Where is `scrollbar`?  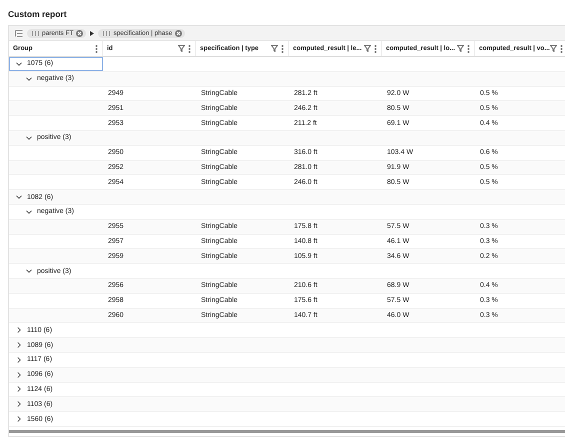 scrollbar is located at coordinates (287, 431).